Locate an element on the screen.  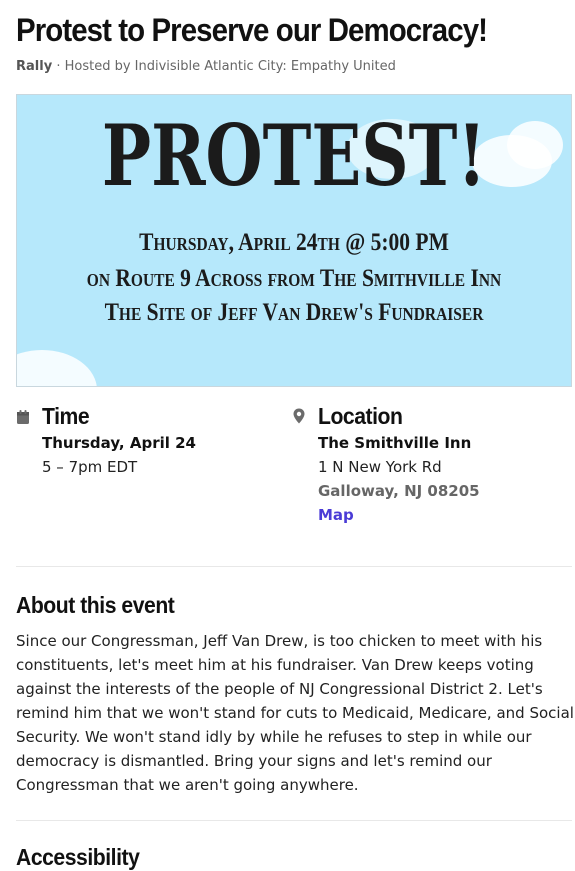
event-date: Thursday, April 24 is located at coordinates (119, 443).